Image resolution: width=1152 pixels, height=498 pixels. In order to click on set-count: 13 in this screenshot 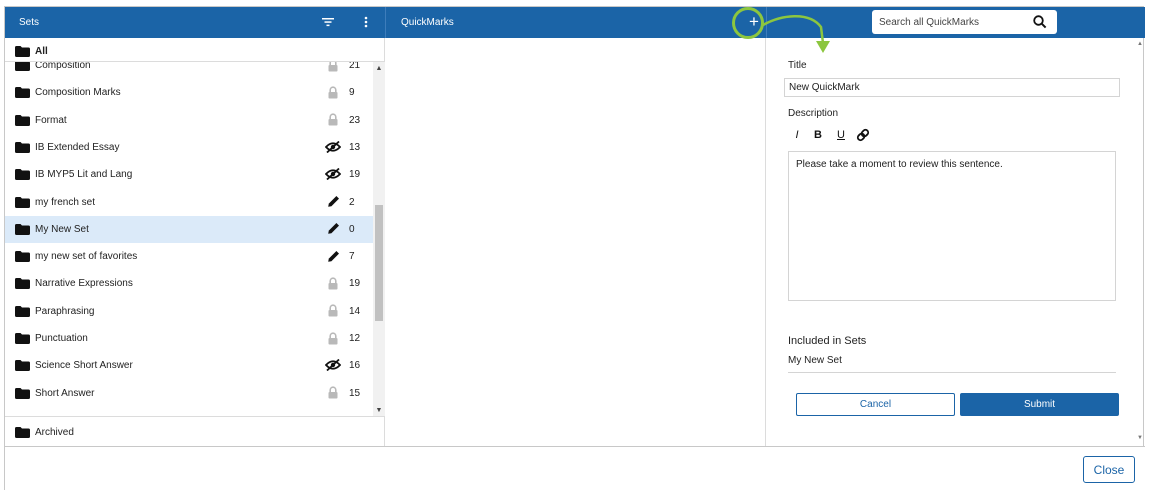, I will do `click(355, 147)`.